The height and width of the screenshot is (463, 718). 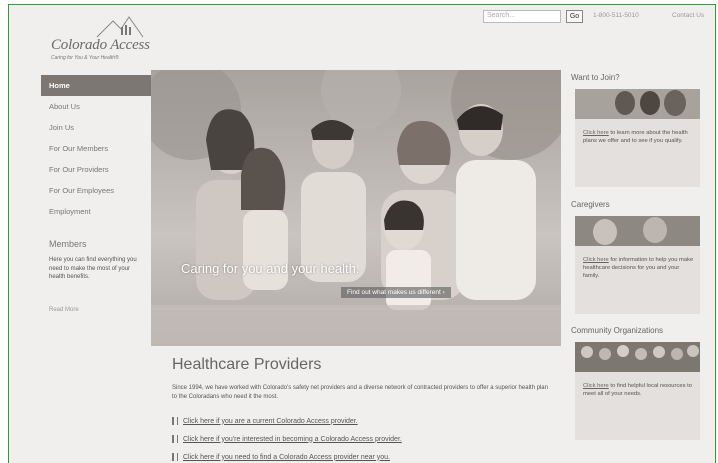 What do you see at coordinates (616, 15) in the screenshot?
I see `phone-number: 1-800-511-5010` at bounding box center [616, 15].